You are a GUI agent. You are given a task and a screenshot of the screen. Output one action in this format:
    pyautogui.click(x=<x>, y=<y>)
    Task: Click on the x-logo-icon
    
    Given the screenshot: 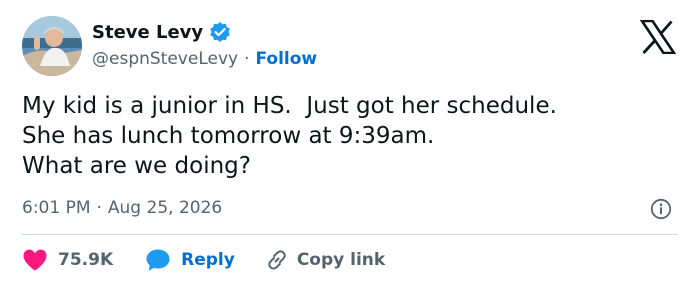 What is the action you would take?
    pyautogui.click(x=658, y=37)
    